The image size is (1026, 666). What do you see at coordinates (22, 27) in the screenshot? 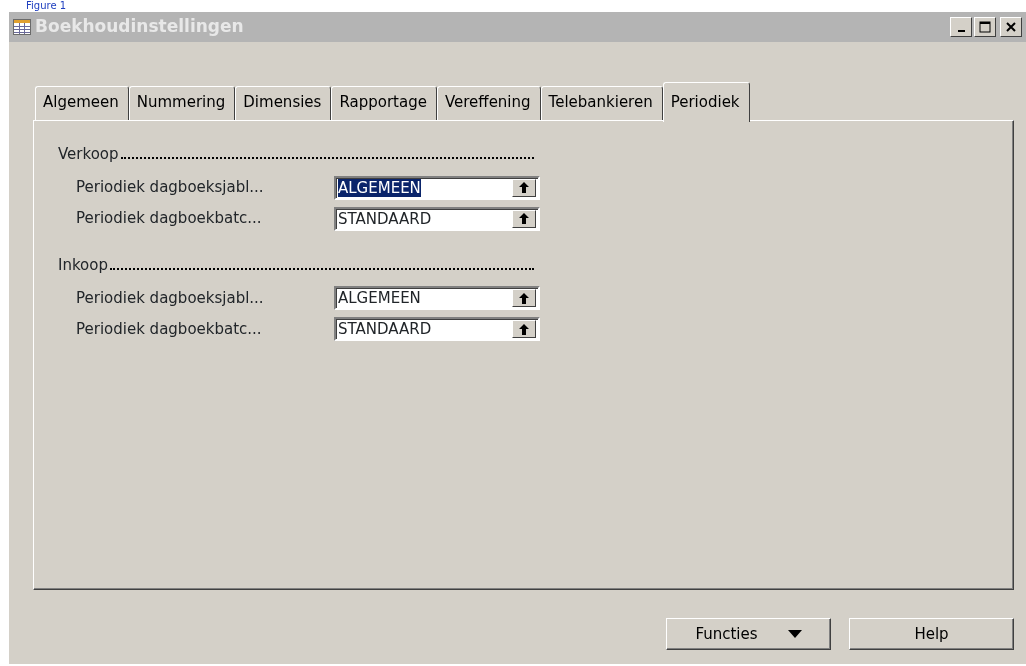
I see `table-icon` at bounding box center [22, 27].